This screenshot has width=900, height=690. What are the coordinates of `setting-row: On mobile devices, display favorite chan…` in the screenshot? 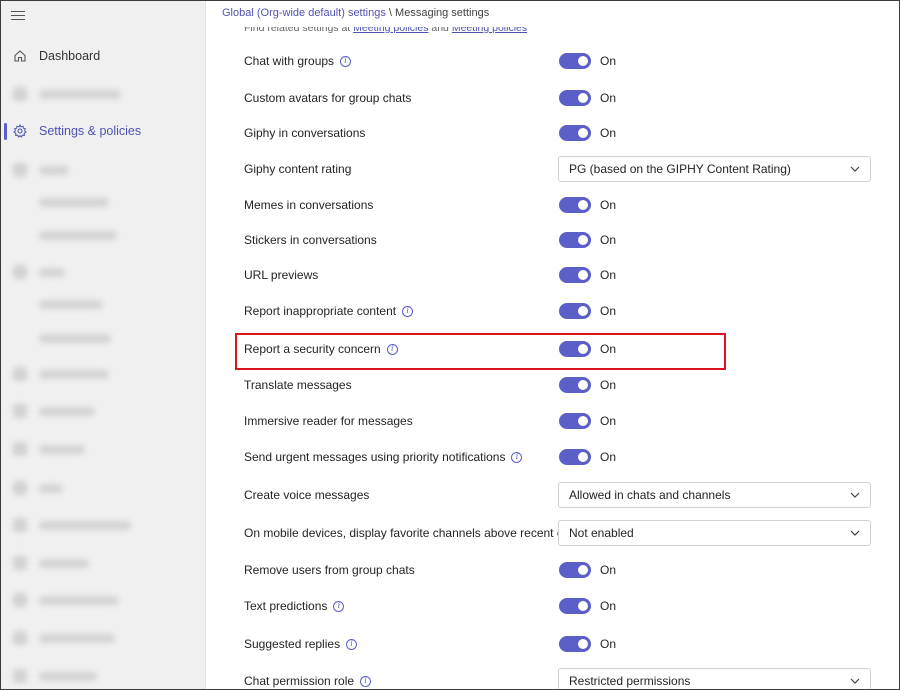 It's located at (559, 533).